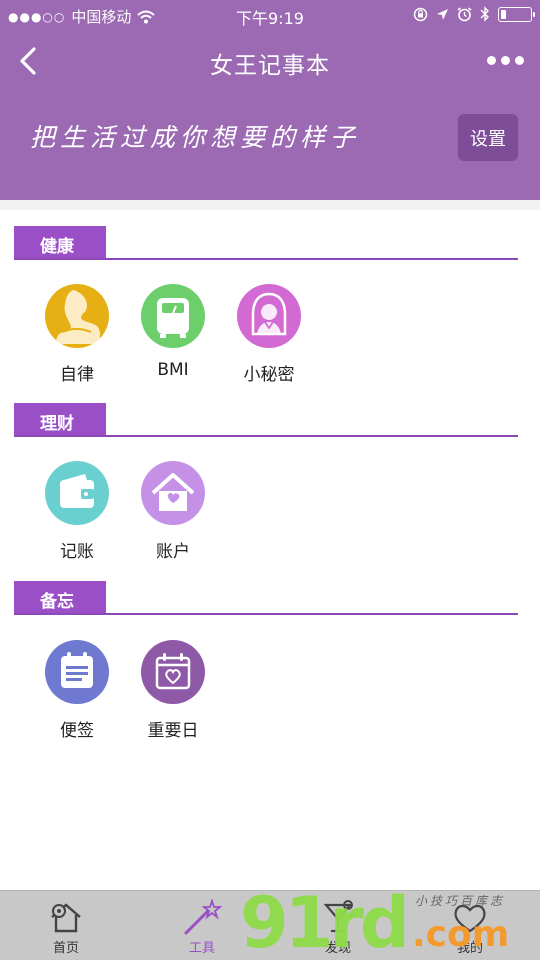  What do you see at coordinates (269, 316) in the screenshot?
I see `woman-icon` at bounding box center [269, 316].